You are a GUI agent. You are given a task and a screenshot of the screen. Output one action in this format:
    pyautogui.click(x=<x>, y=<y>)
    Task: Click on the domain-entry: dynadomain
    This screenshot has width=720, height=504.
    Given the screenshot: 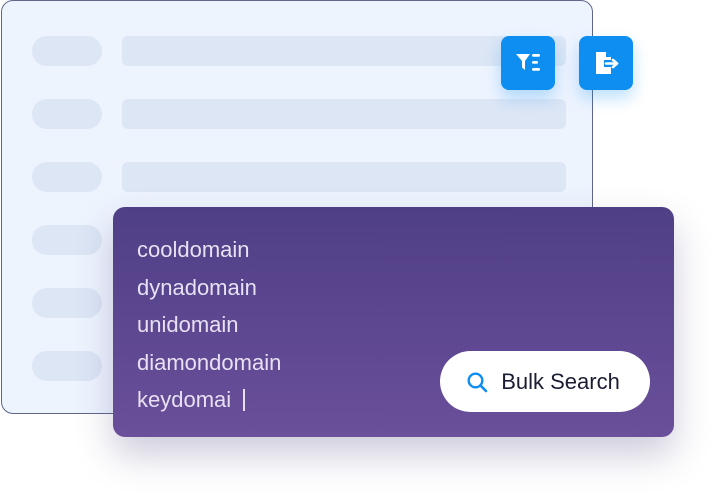 What is the action you would take?
    pyautogui.click(x=197, y=287)
    